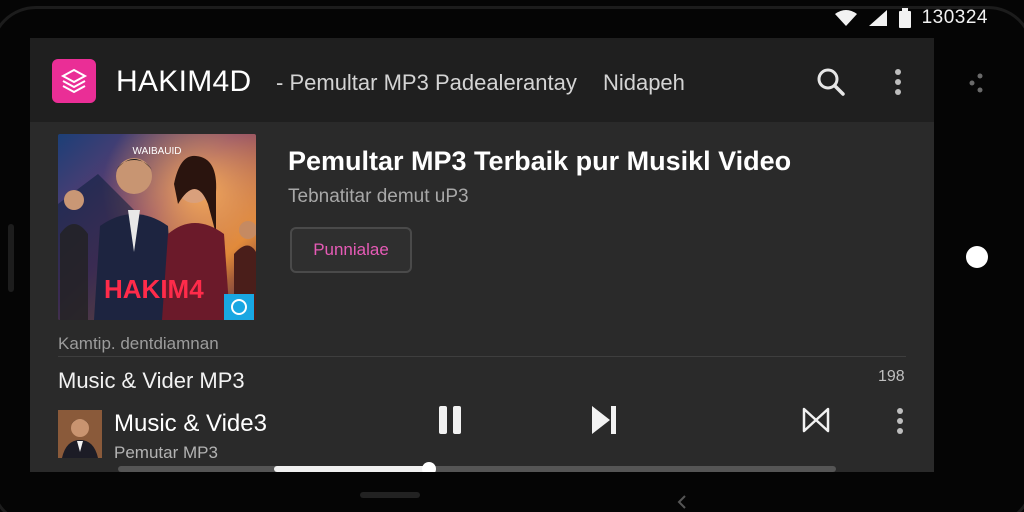 The image size is (1024, 512). I want to click on app-subtitle: - Pemultar MP3 Padealerantay Nidapeh, so click(480, 83).